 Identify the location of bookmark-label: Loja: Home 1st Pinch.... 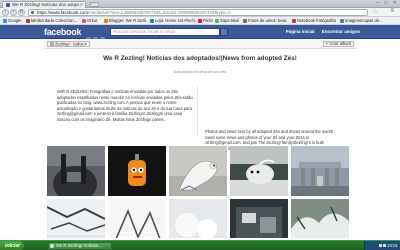
(177, 20).